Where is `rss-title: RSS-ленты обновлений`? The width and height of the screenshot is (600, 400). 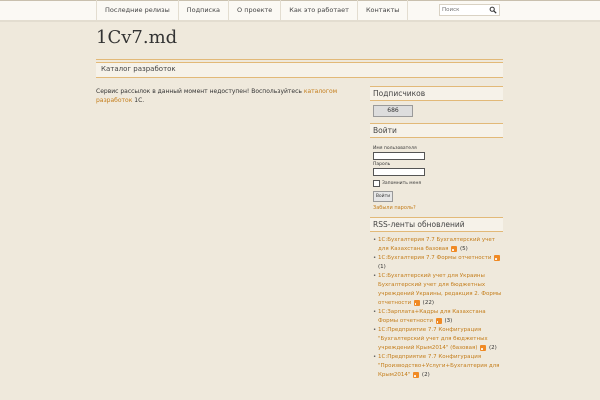 rss-title: RSS-ленты обновлений is located at coordinates (436, 224).